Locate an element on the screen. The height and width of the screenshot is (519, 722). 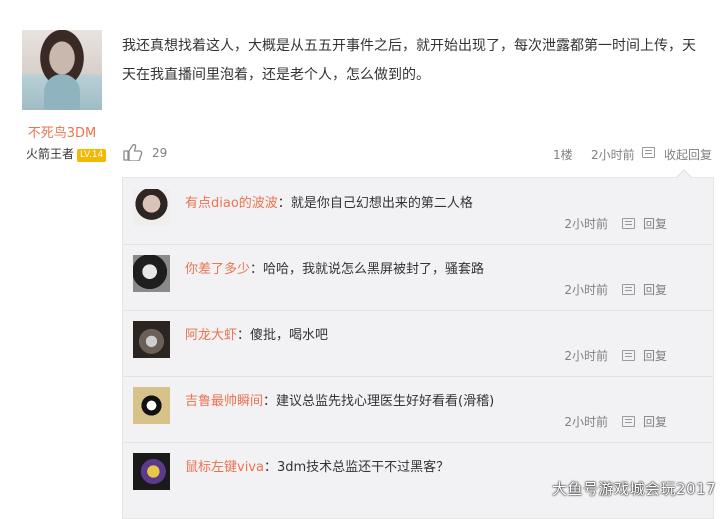
reply-text: 建议总监先找心理医生好好看看(滑稽) is located at coordinates (385, 401).